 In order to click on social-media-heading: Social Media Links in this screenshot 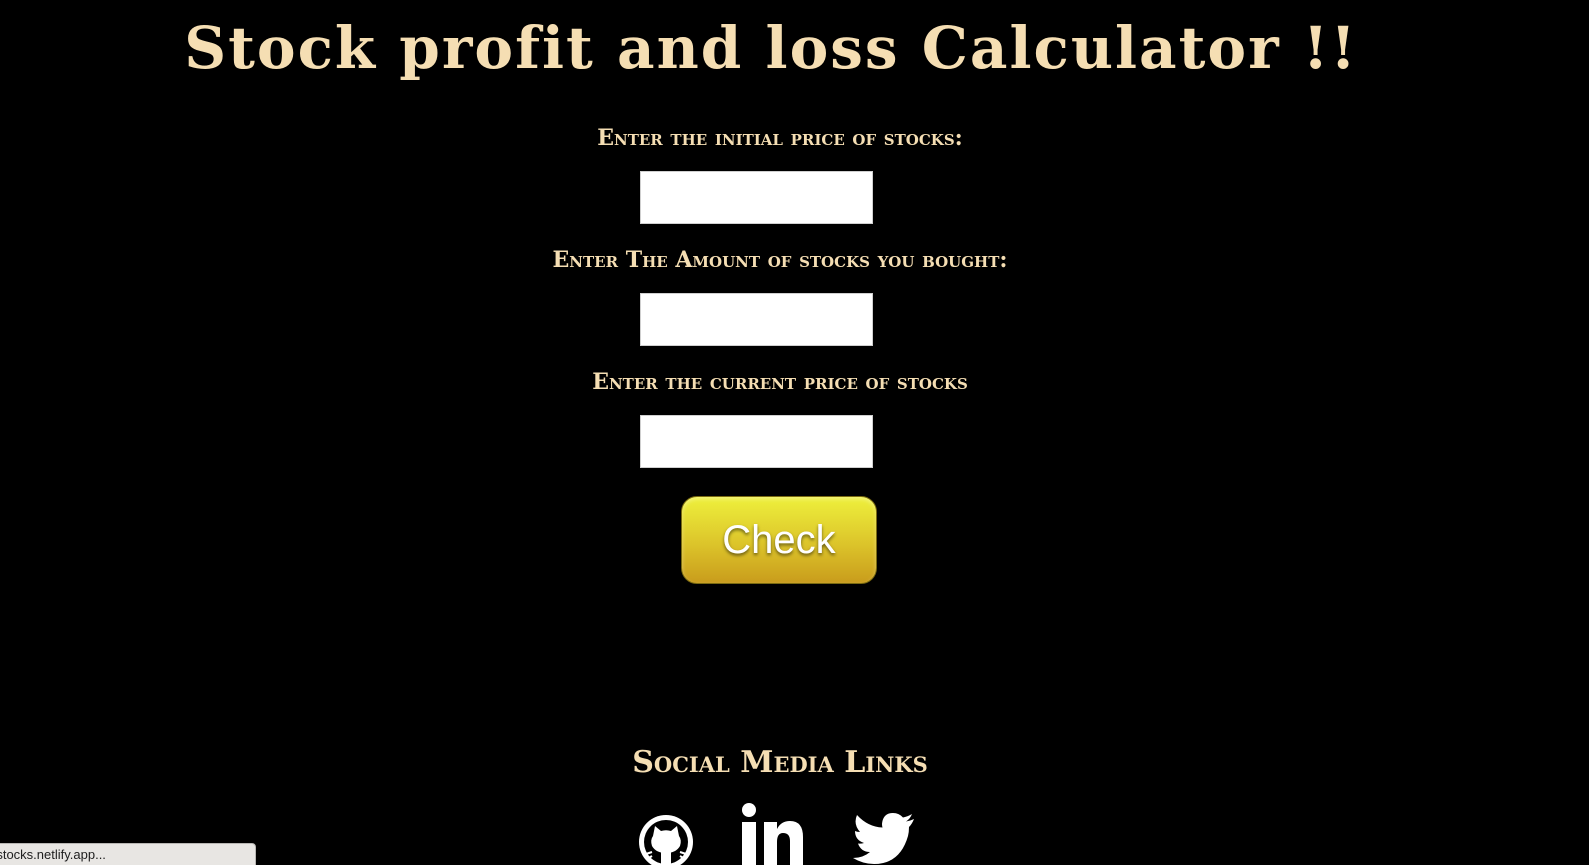, I will do `click(780, 762)`.